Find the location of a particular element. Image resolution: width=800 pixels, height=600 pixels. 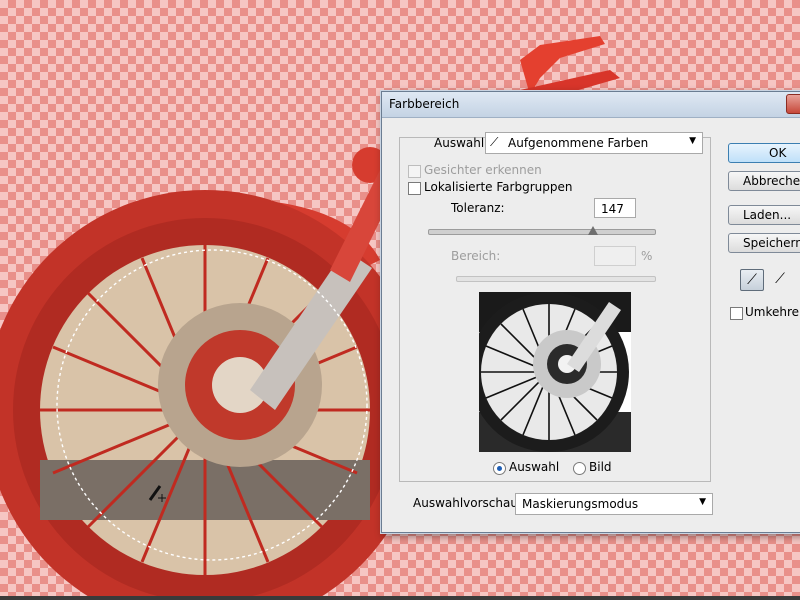

toleranz-slider-thumb is located at coordinates (592, 230).